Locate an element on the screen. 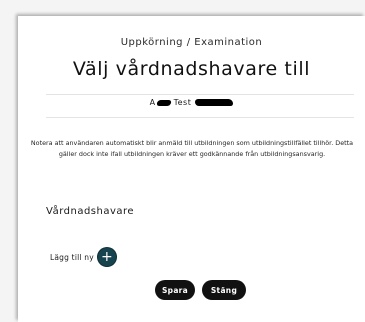 The height and width of the screenshot is (322, 365). add-guardian-row: Lägg till ny + is located at coordinates (83, 257).